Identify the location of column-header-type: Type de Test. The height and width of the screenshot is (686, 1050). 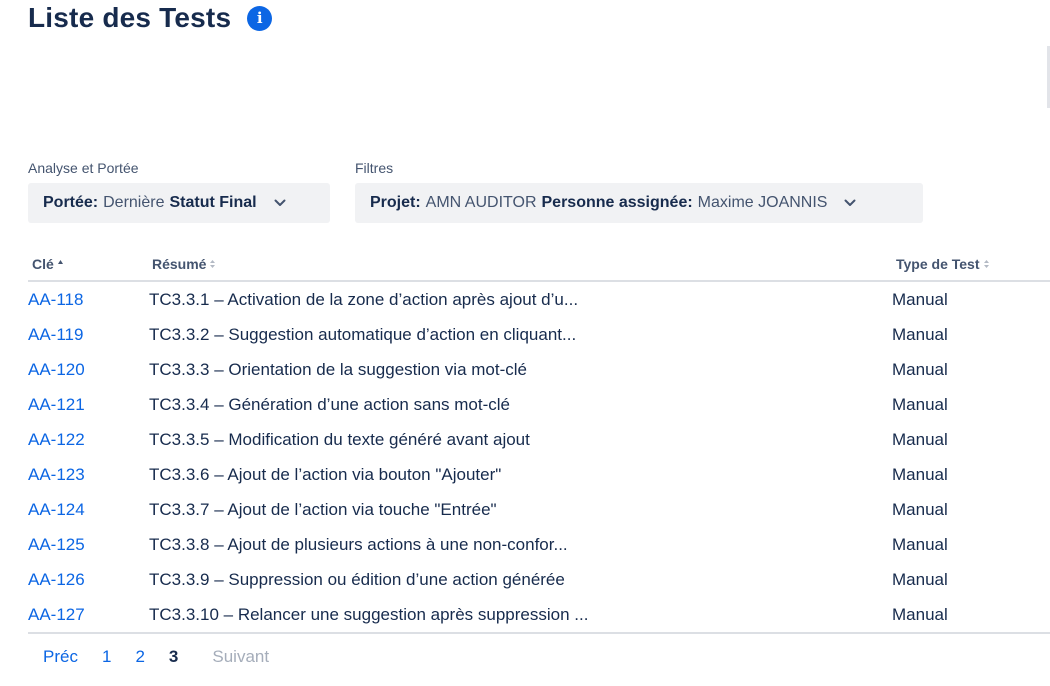
(943, 264).